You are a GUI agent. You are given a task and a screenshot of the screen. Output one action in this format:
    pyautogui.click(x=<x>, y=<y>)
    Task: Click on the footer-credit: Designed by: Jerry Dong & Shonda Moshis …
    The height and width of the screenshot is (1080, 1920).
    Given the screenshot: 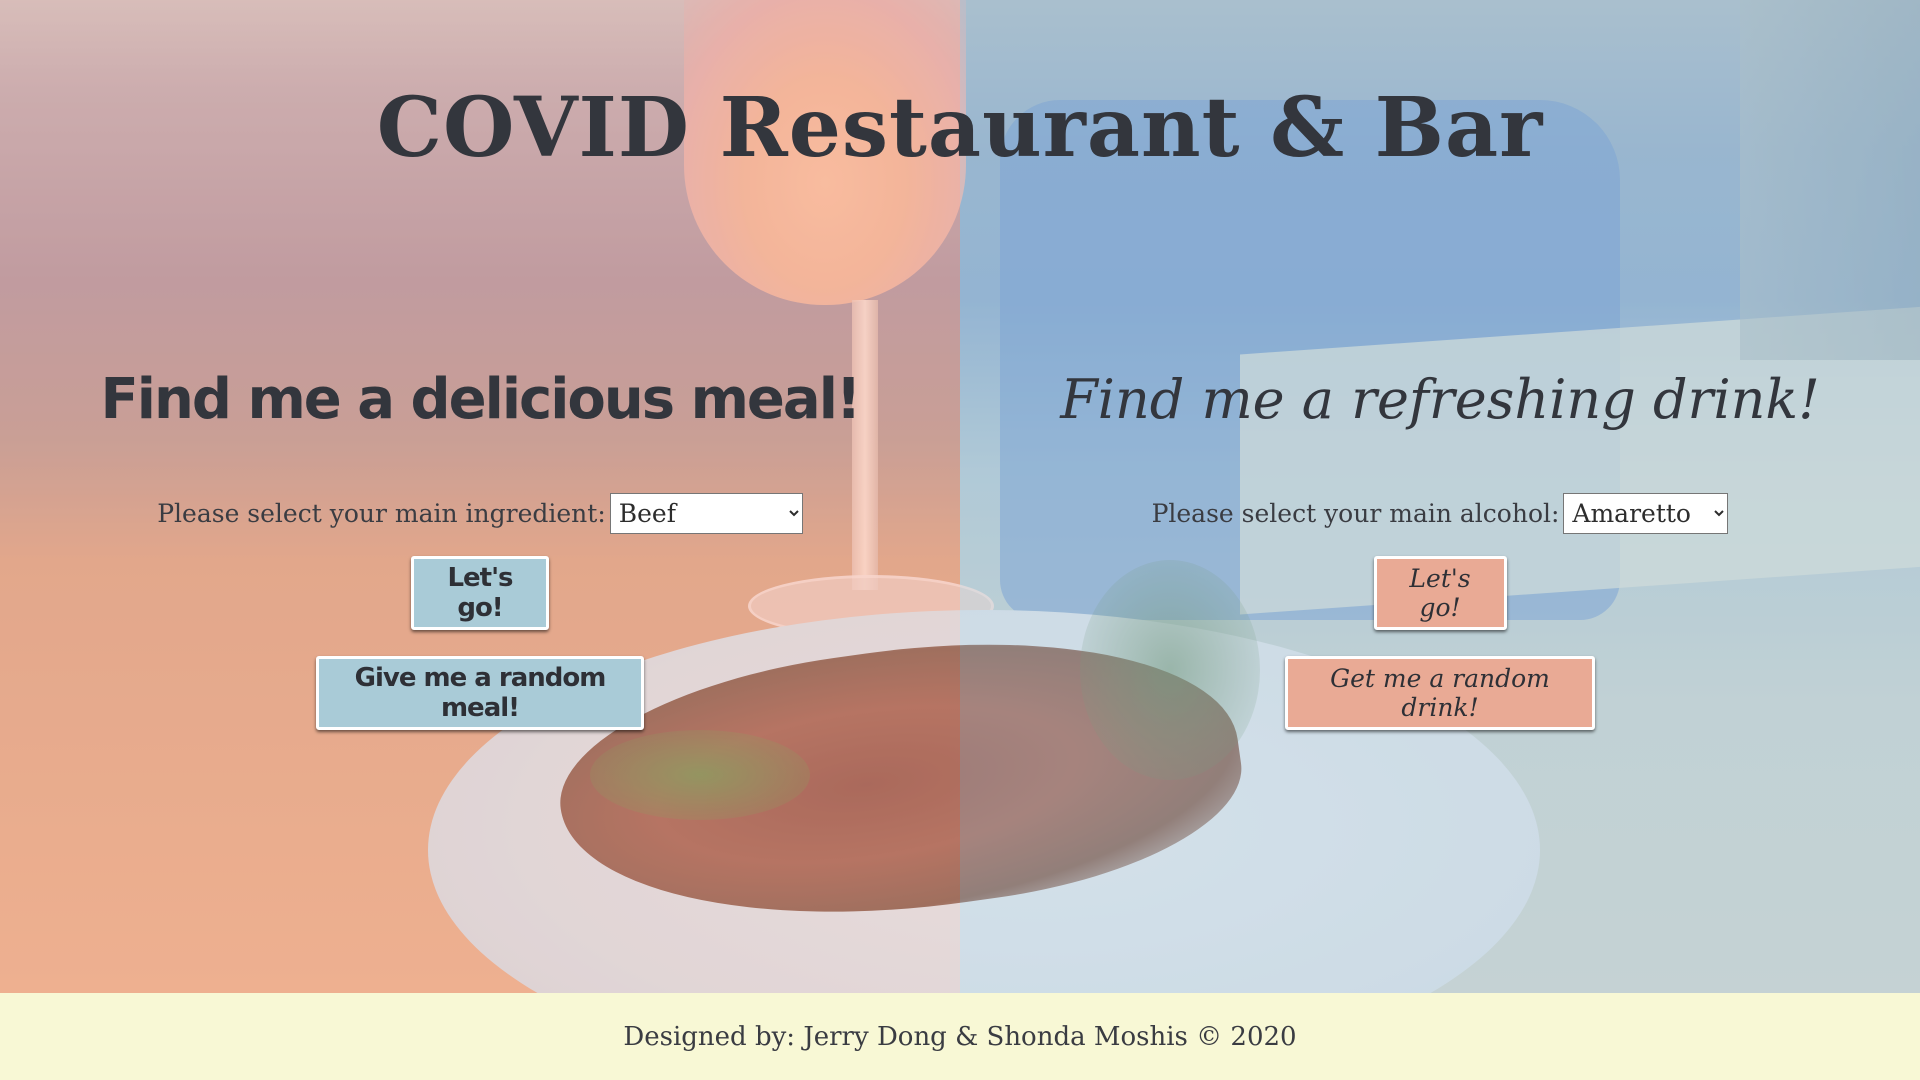 What is the action you would take?
    pyautogui.click(x=960, y=1036)
    